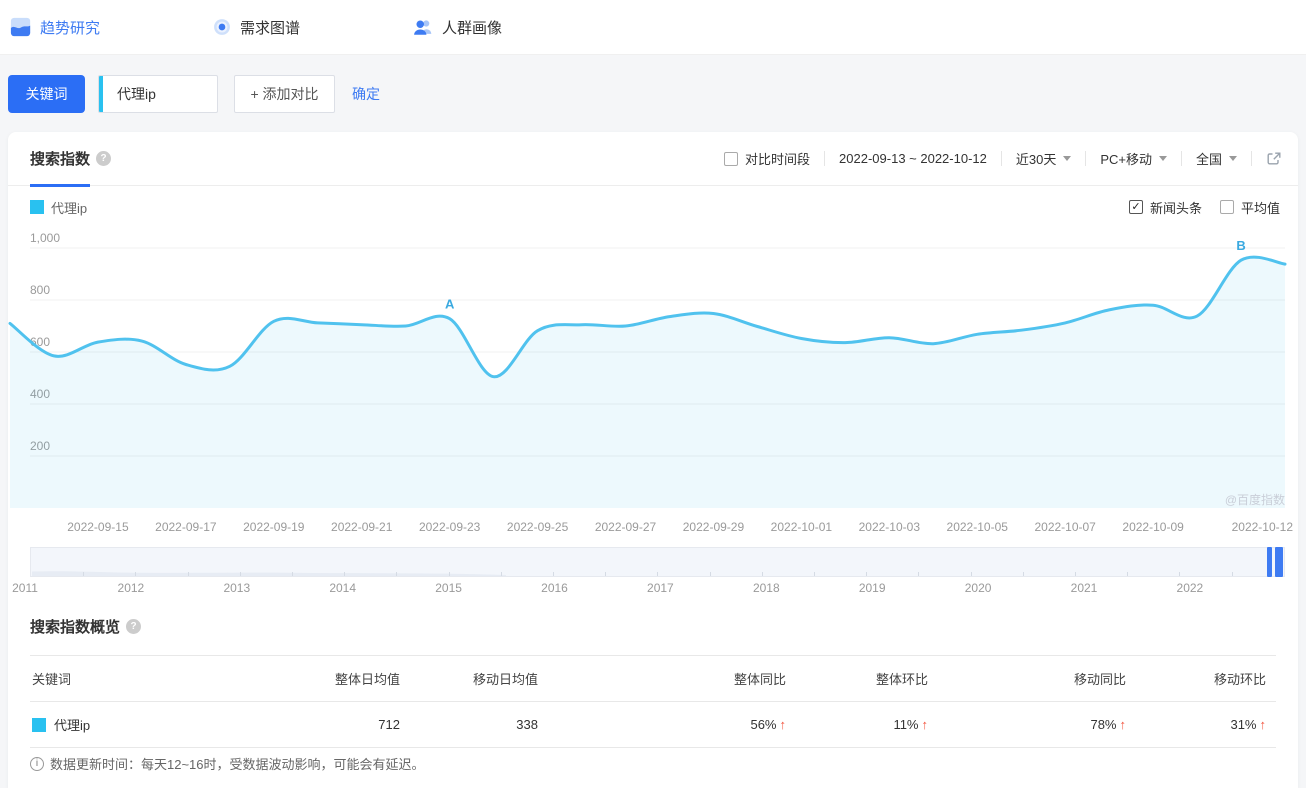  I want to click on news-headlines-toggle: ✓ 新闻头条, so click(1165, 207).